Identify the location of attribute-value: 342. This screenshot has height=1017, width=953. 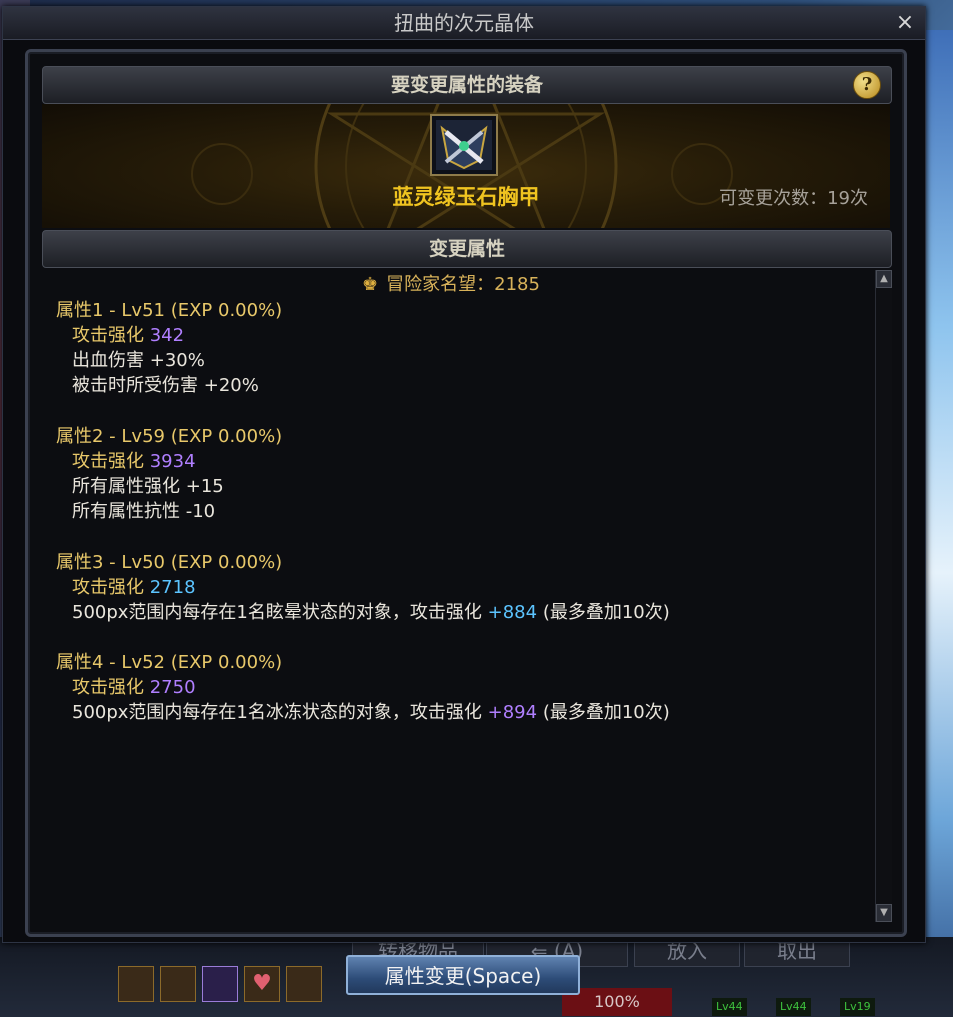
(167, 335).